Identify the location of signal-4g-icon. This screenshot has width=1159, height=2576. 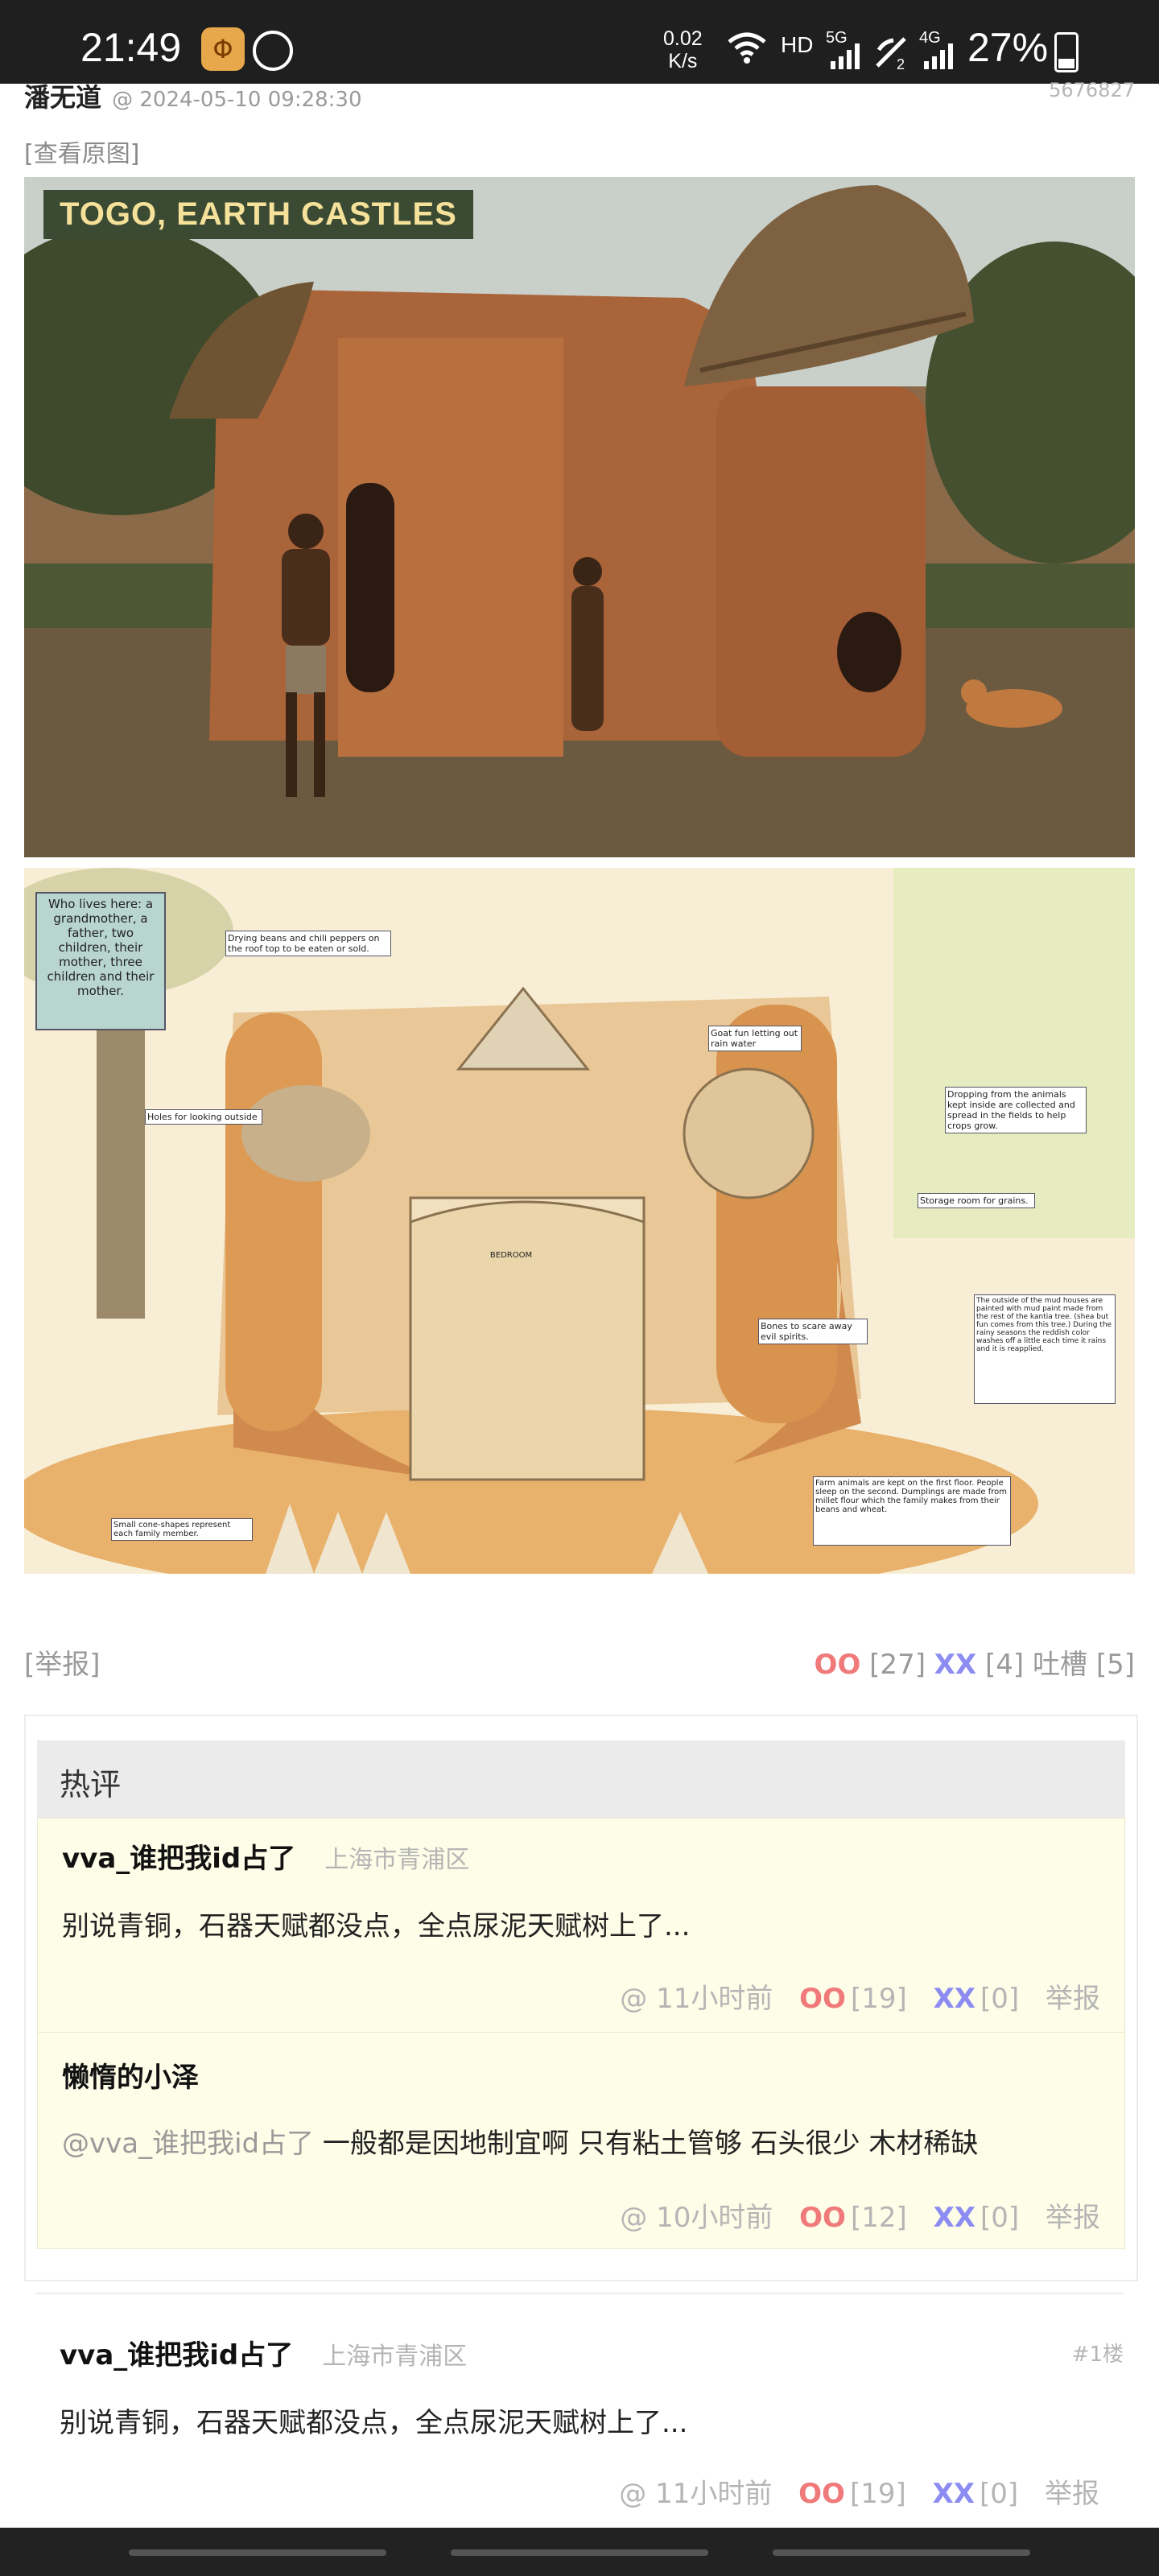
(938, 56).